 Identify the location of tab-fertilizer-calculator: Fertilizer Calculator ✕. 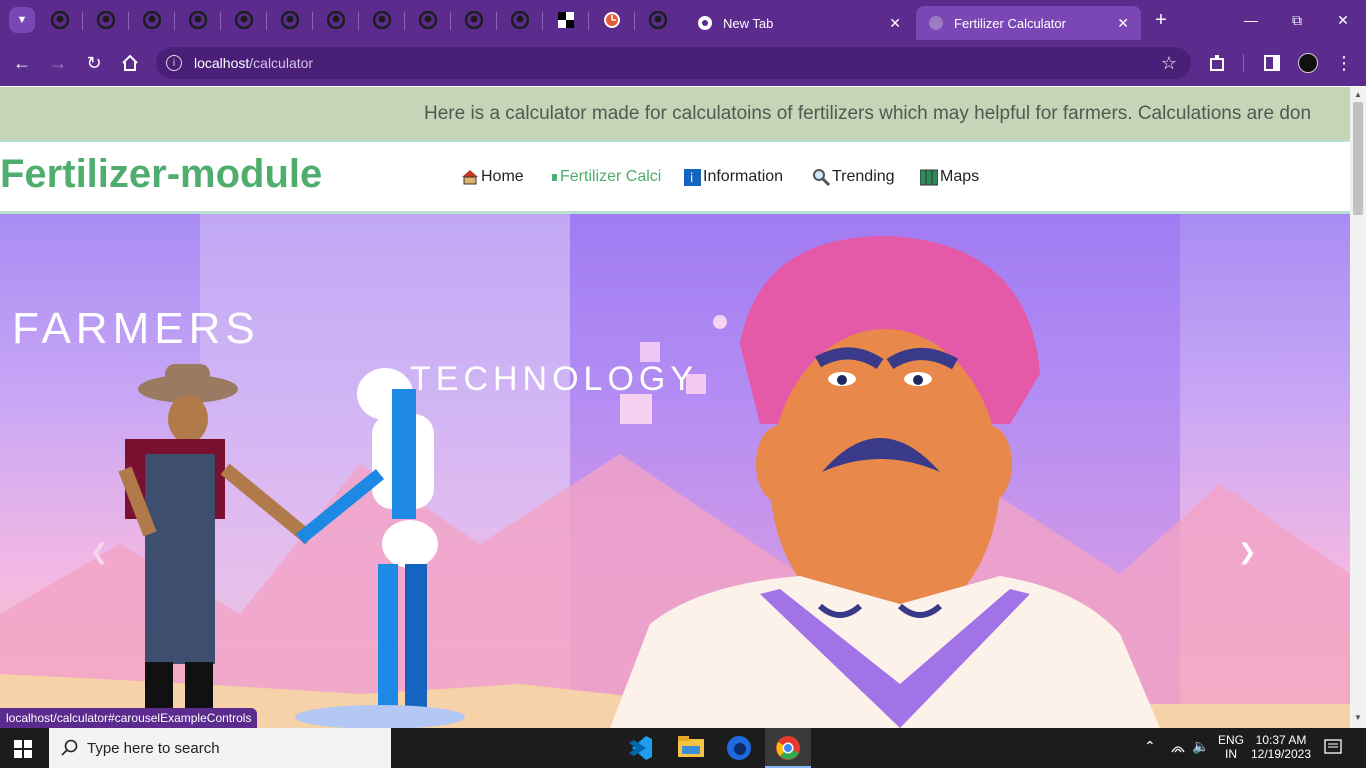
(1028, 23).